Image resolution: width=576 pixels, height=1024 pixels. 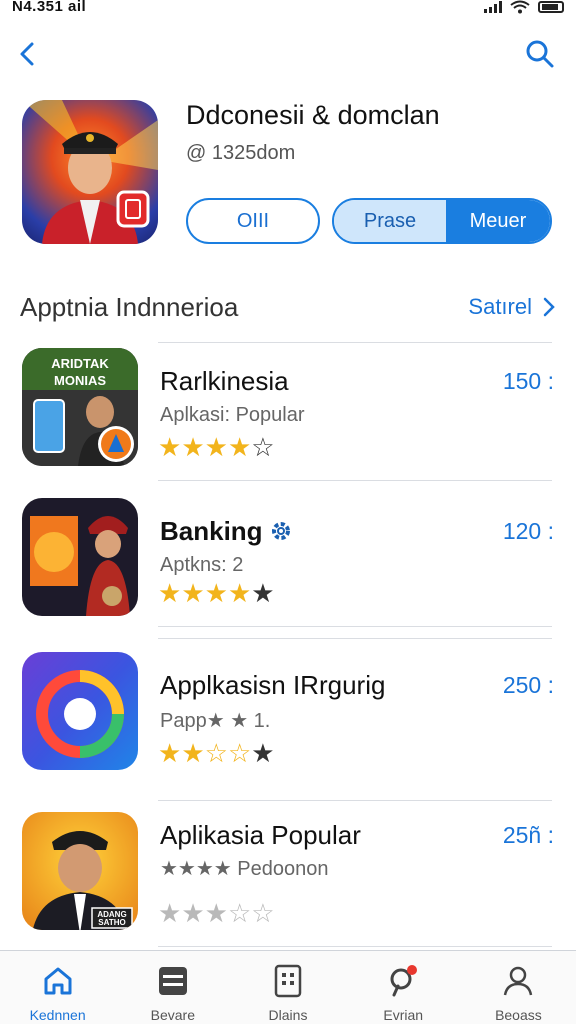 I want to click on list-app-name: Applkasisn IRrgurig, so click(x=273, y=685).